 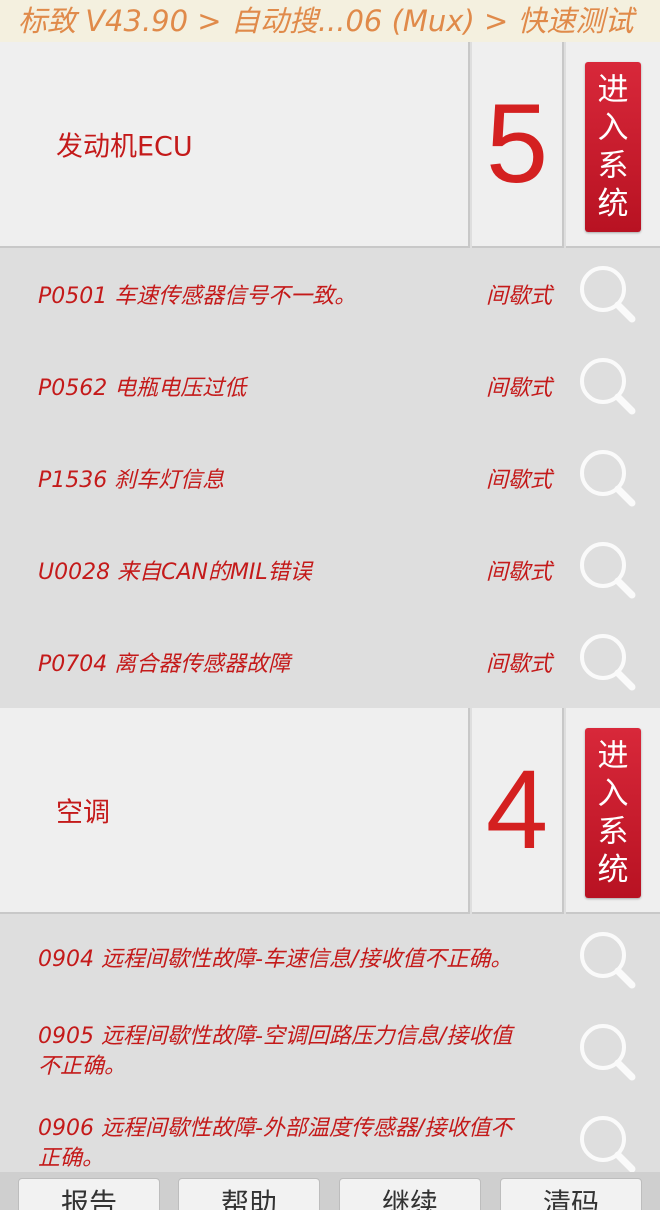 What do you see at coordinates (164, 664) in the screenshot?
I see `fault-description: P0704 离合器传感器故障` at bounding box center [164, 664].